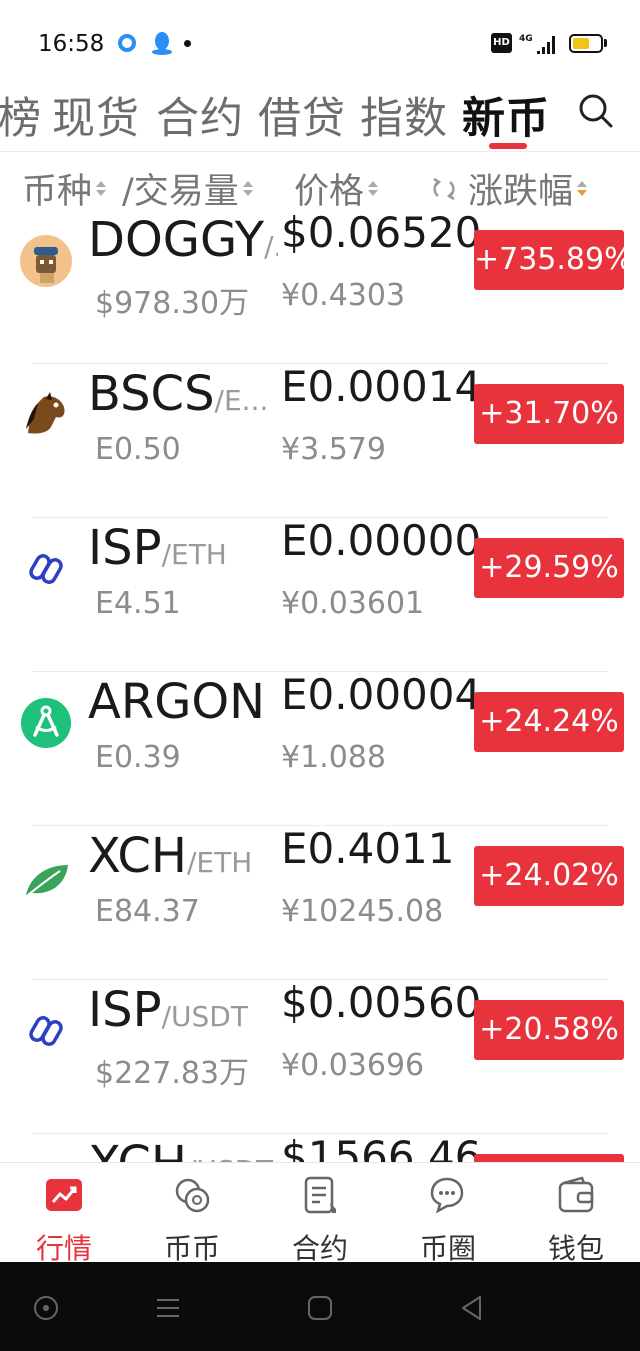  I want to click on contract-document-icon, so click(320, 1195).